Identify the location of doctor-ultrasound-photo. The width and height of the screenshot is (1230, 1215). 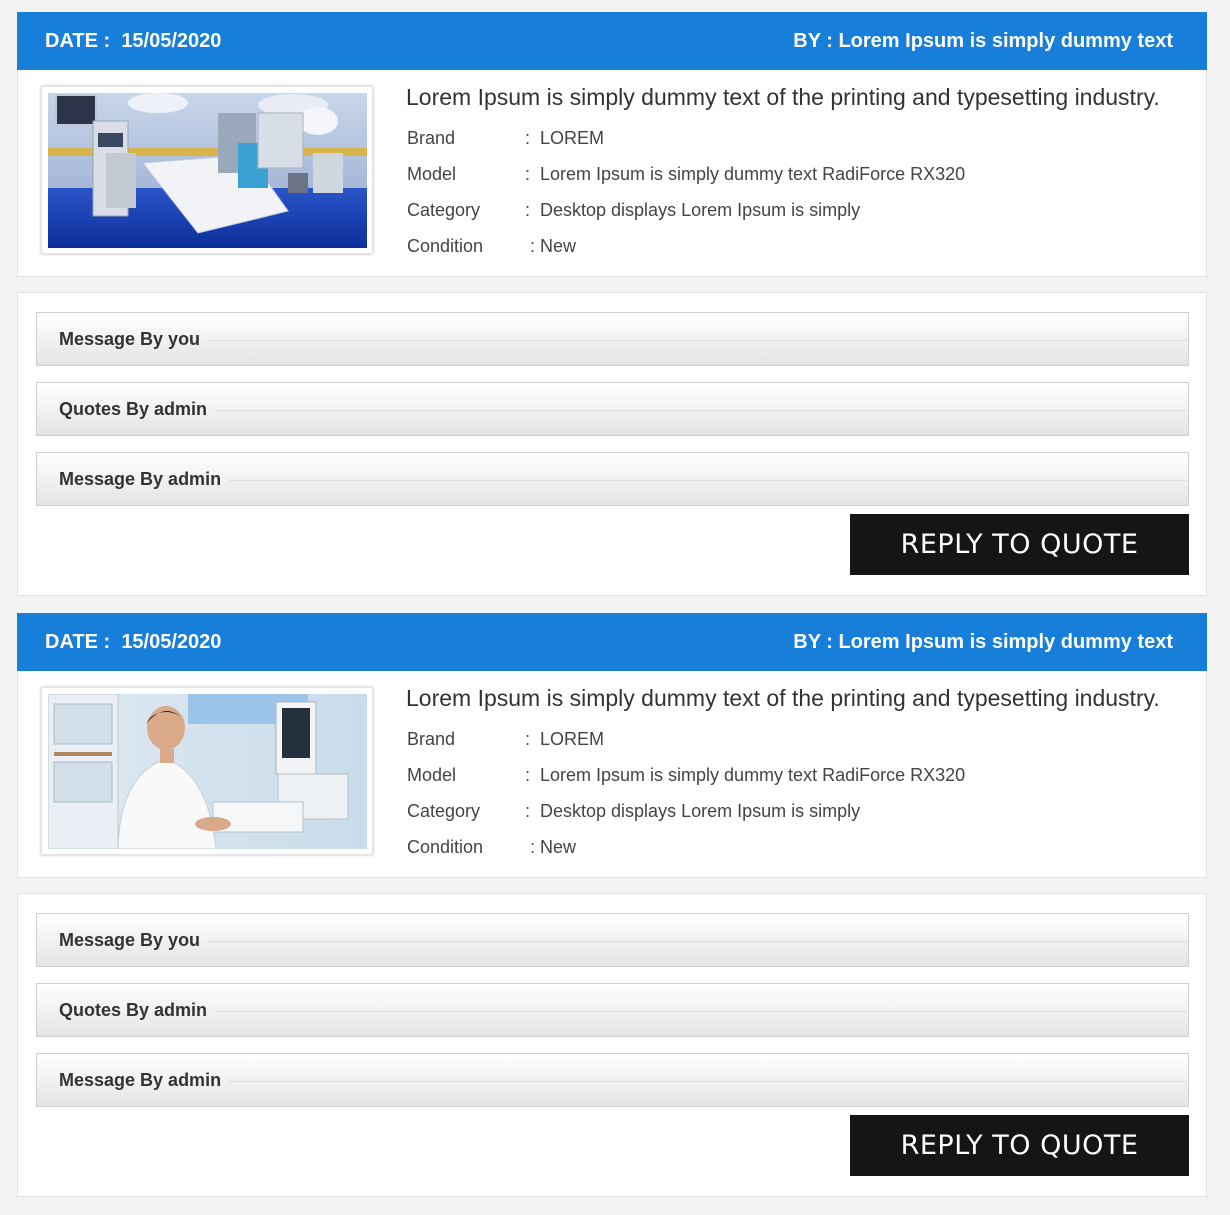
(207, 771).